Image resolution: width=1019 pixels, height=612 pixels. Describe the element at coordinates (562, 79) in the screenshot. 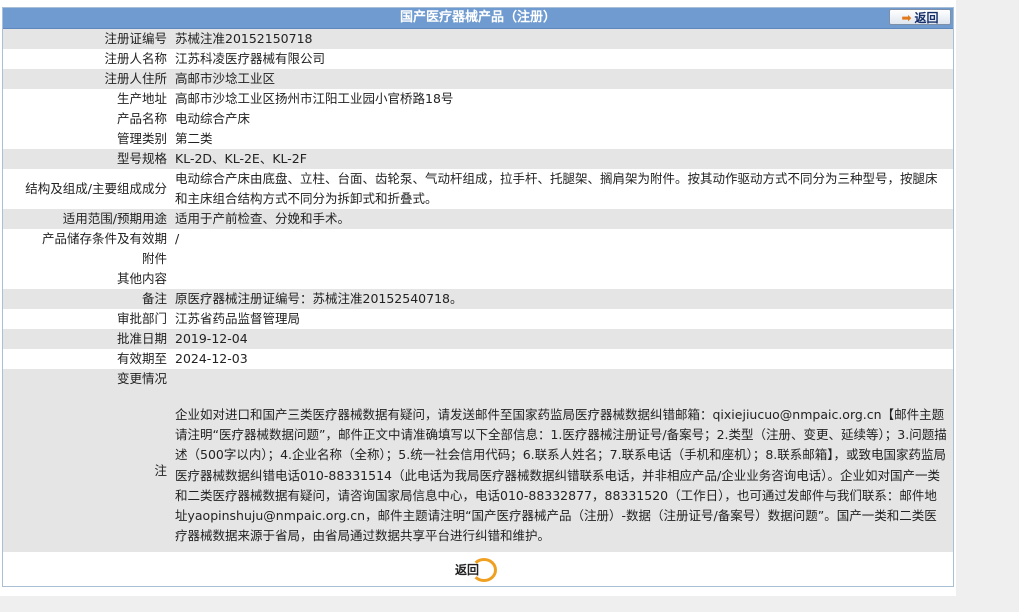

I see `row-value: 高邮市沙埝工业区` at that location.